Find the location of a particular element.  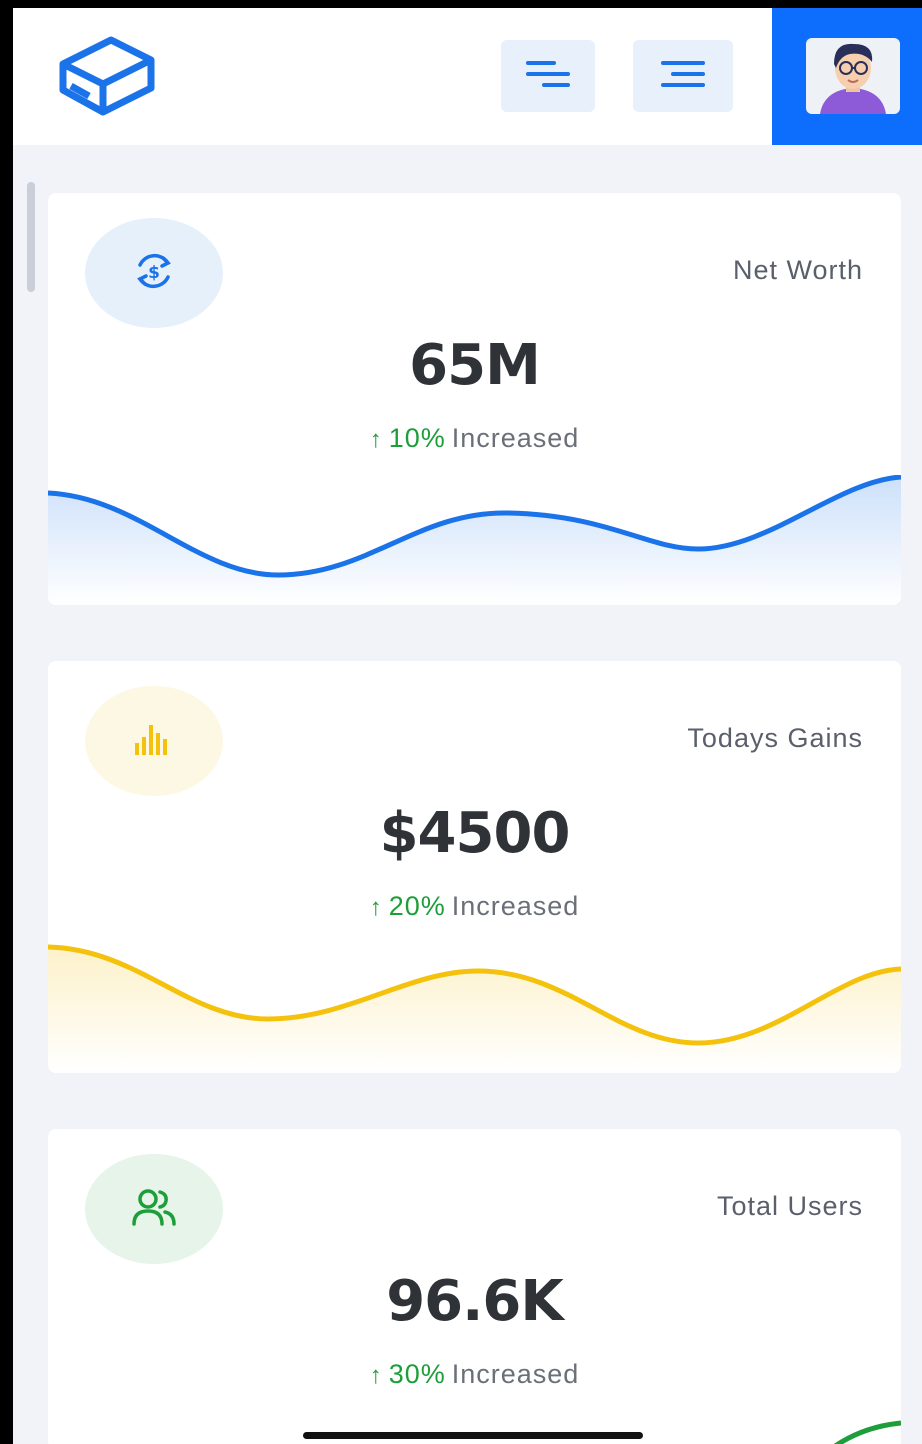

net-worth-sparkline is located at coordinates (474, 540).